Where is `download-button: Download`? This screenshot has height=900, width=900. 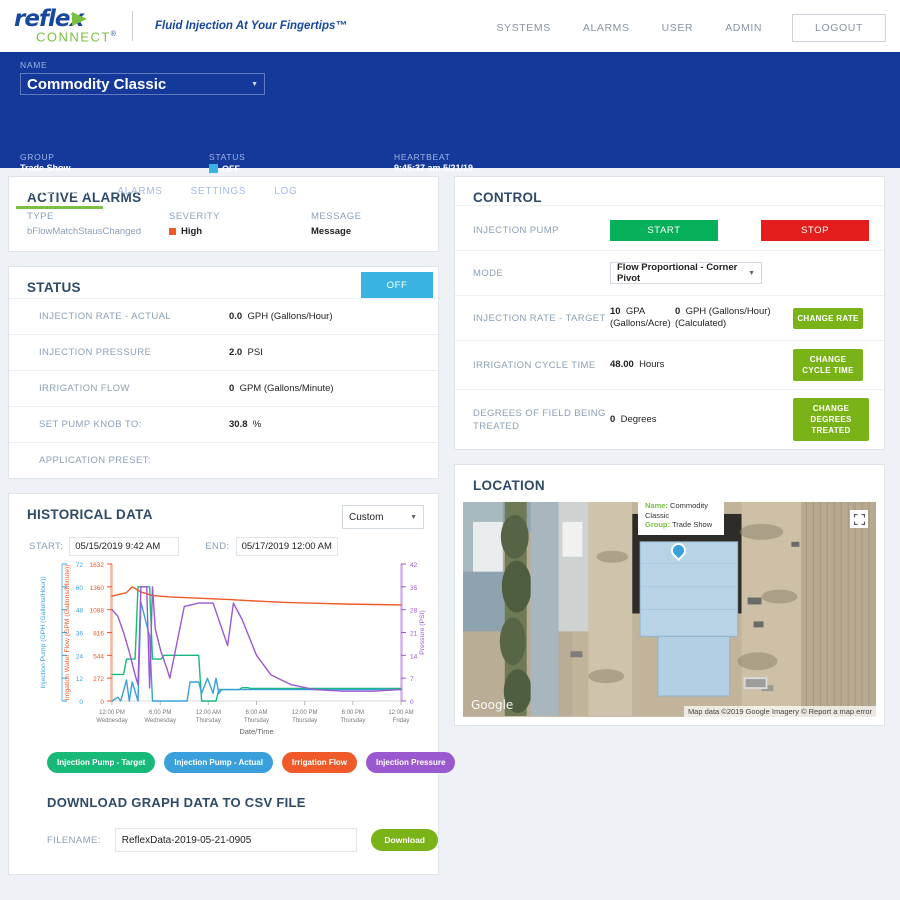 download-button: Download is located at coordinates (404, 840).